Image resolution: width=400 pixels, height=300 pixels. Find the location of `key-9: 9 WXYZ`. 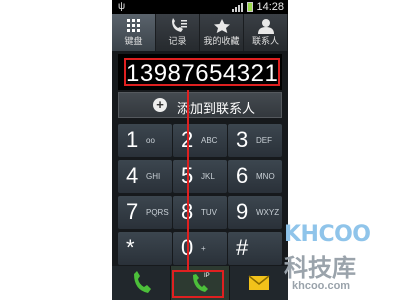

key-9: 9 WXYZ is located at coordinates (255, 212).